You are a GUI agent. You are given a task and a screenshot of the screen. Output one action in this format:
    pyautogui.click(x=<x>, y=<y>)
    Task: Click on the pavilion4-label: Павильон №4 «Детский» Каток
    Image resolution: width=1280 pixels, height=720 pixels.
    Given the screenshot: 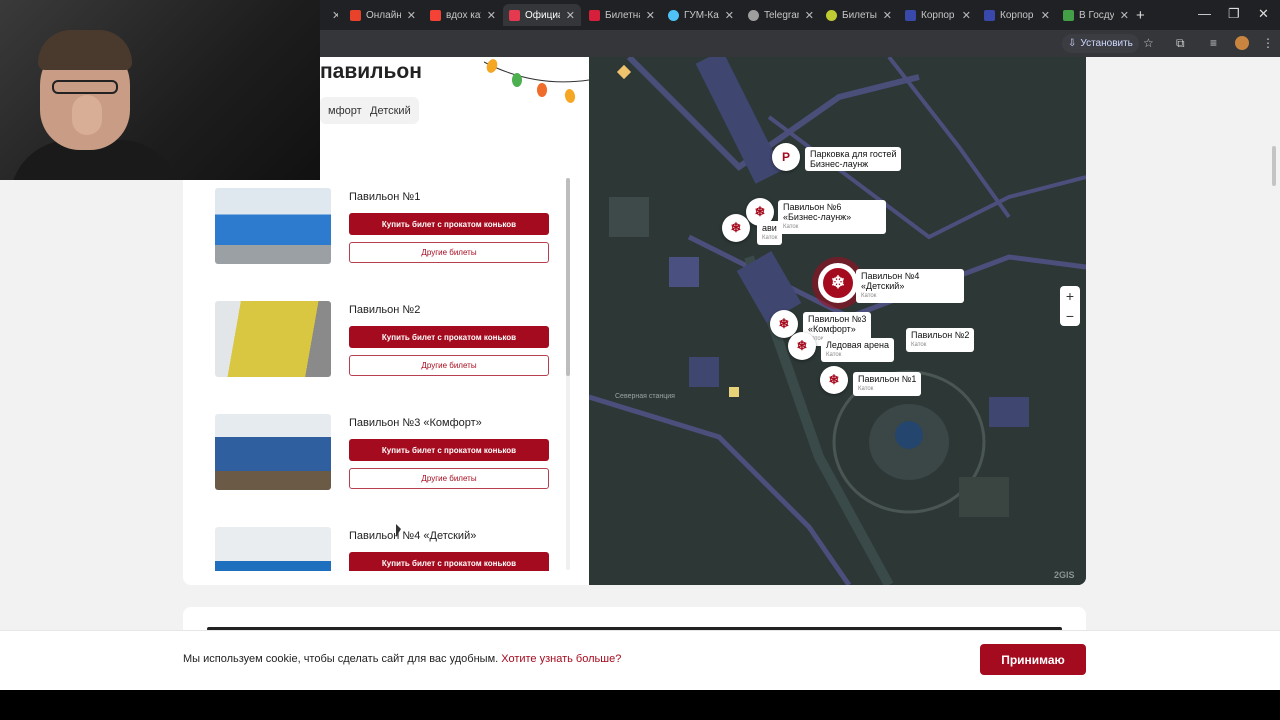 What is the action you would take?
    pyautogui.click(x=910, y=286)
    